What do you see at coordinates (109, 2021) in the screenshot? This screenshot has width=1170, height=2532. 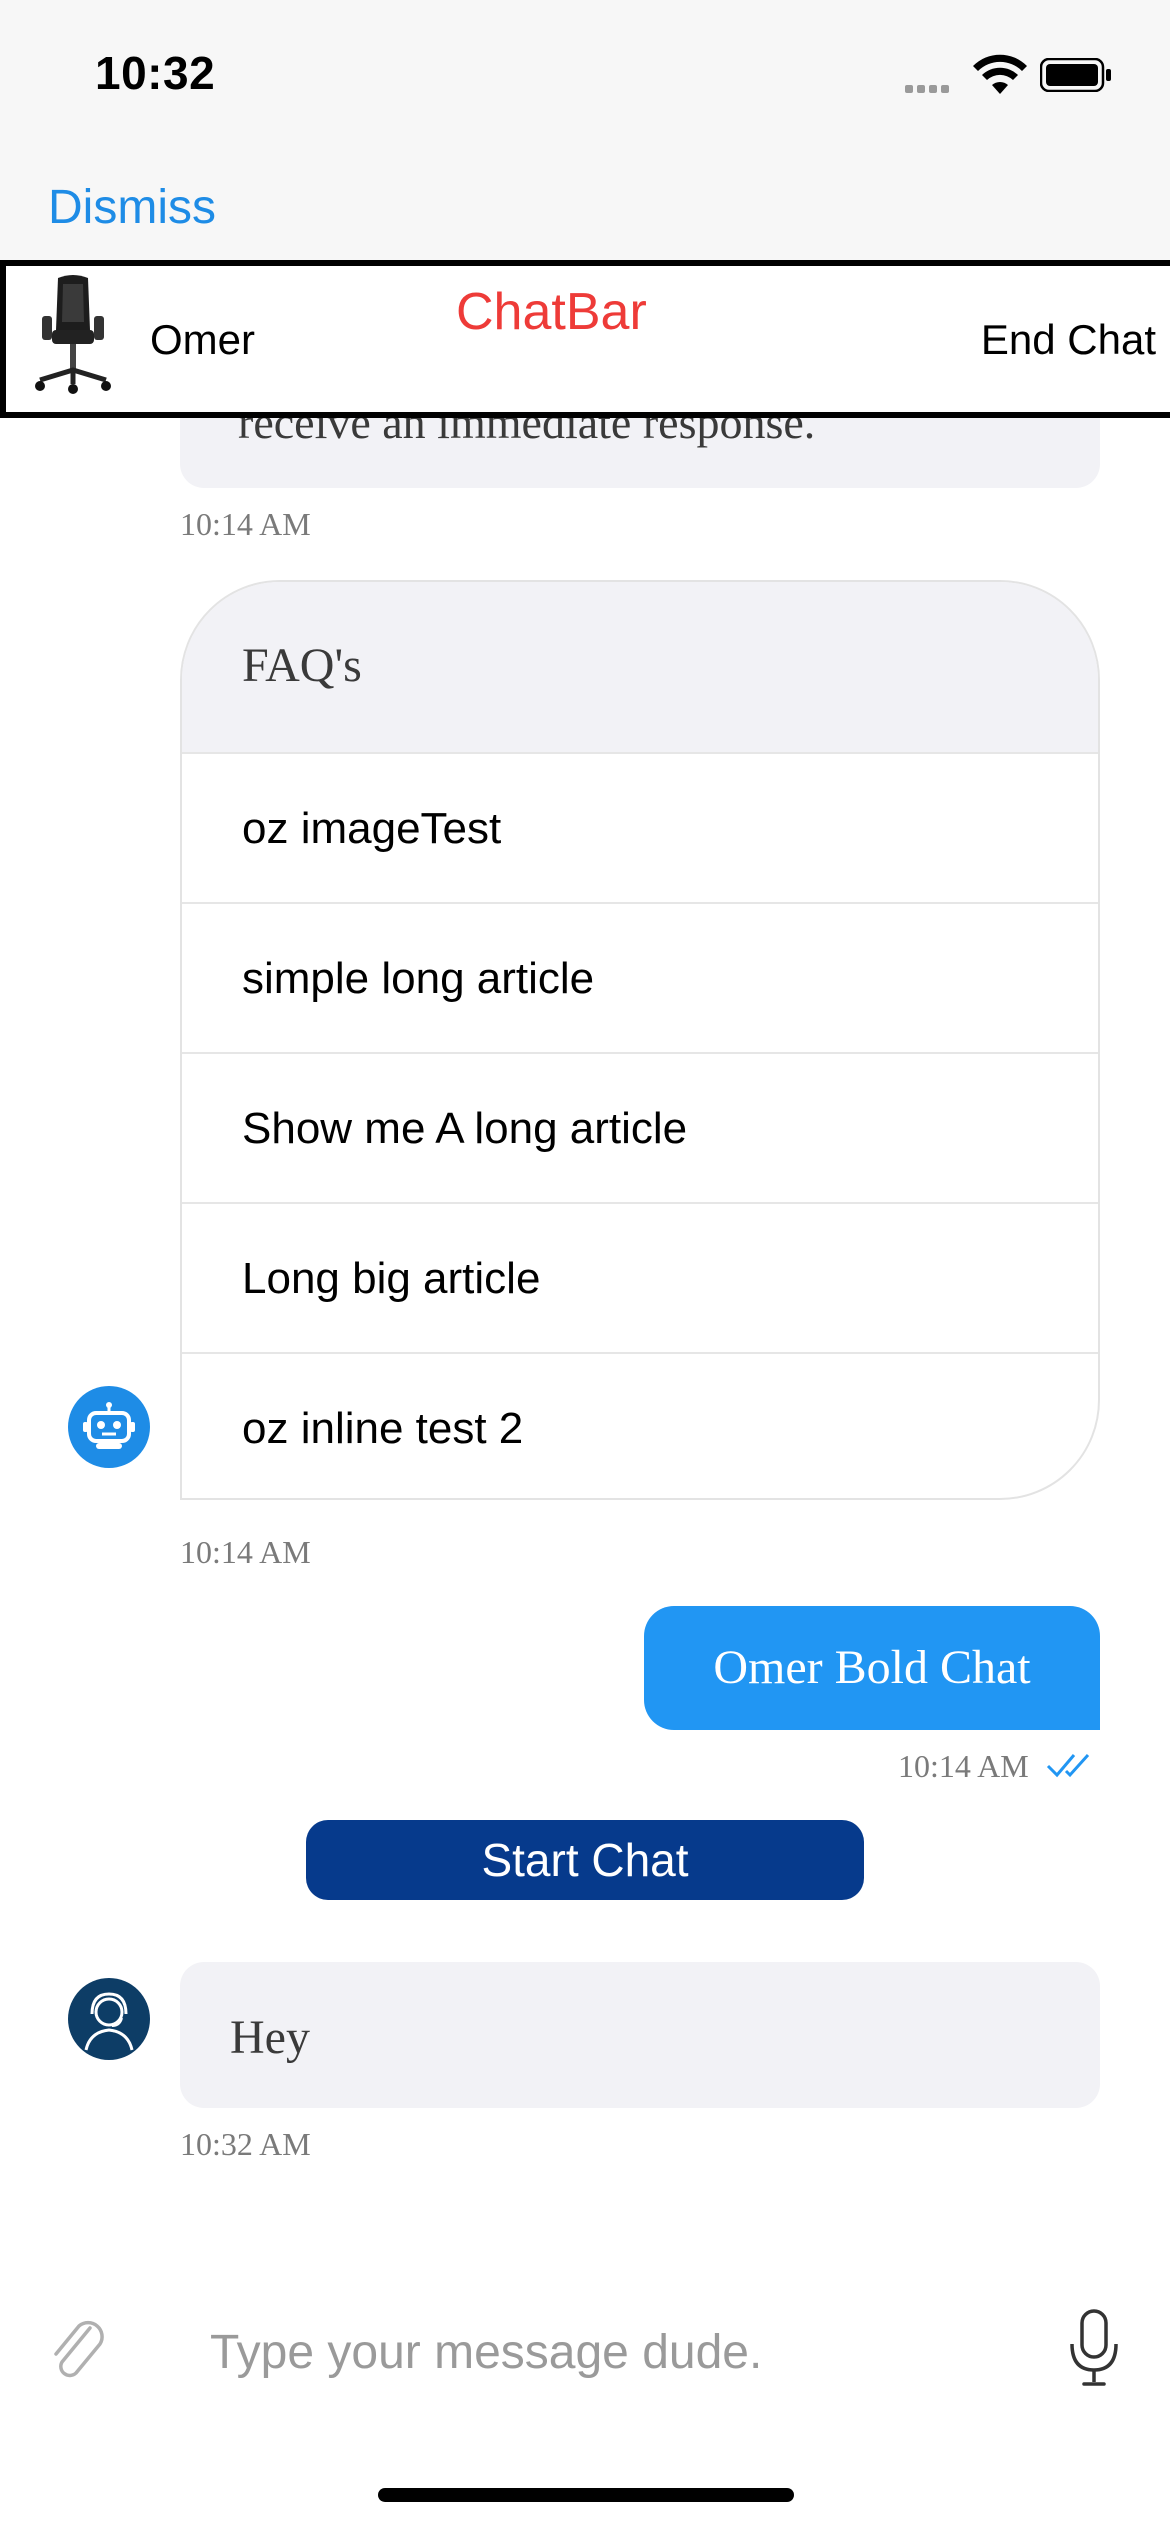 I see `agent-icon` at bounding box center [109, 2021].